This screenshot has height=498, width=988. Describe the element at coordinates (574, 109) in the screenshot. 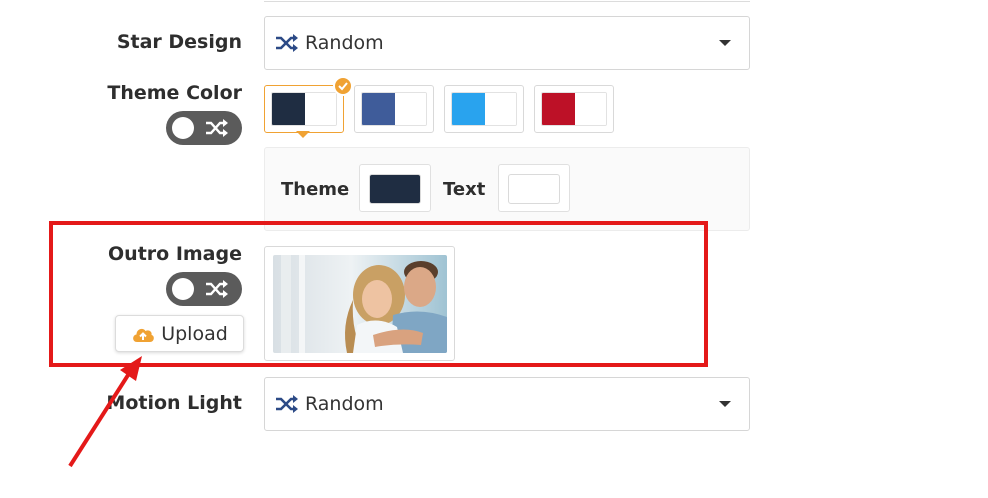

I see `theme-swatch-red` at that location.